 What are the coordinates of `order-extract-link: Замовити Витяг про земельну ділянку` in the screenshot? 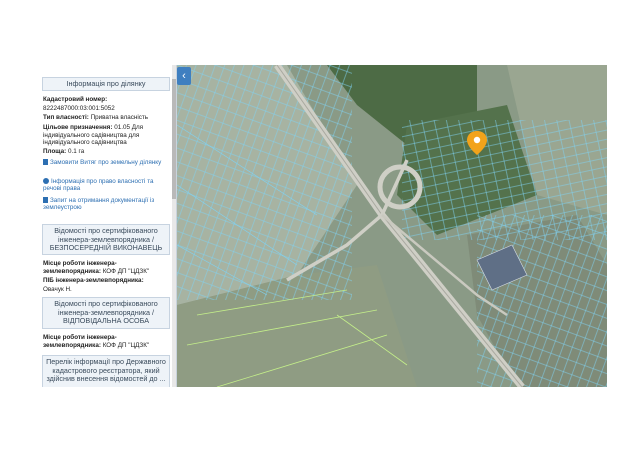 It's located at (106, 162).